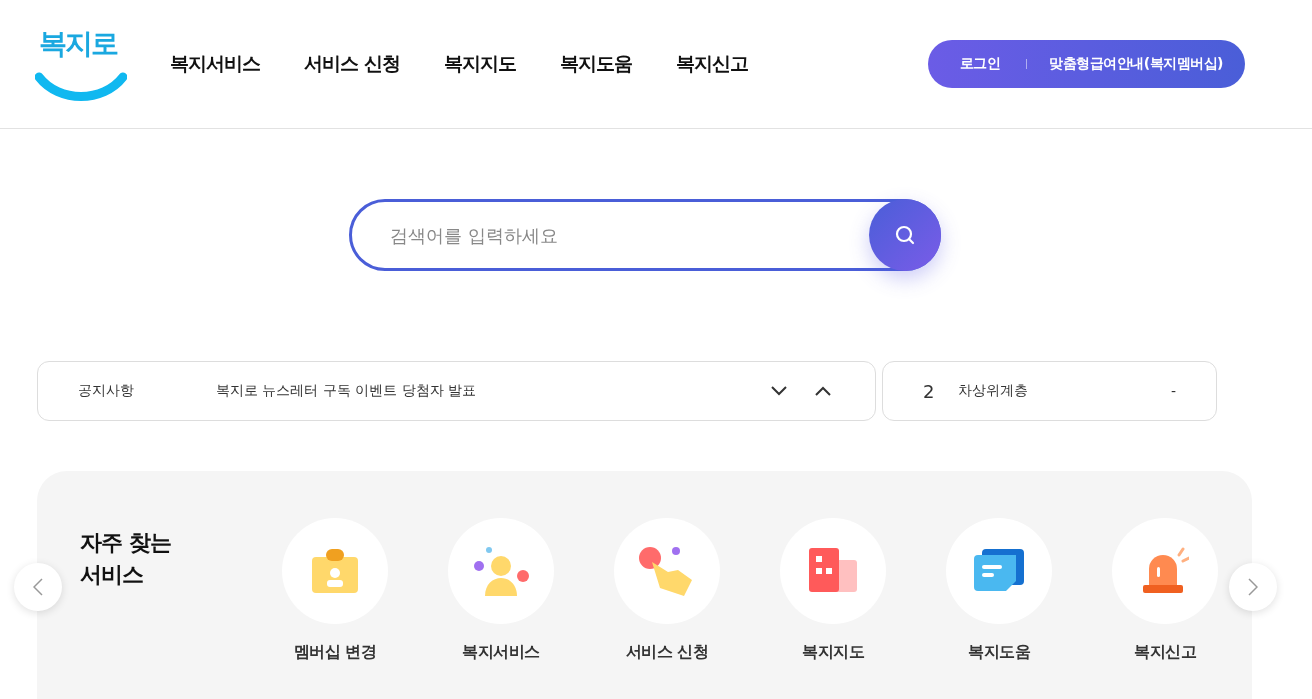 This screenshot has width=1312, height=699. Describe the element at coordinates (1165, 652) in the screenshot. I see `service-label: 복지신고` at that location.